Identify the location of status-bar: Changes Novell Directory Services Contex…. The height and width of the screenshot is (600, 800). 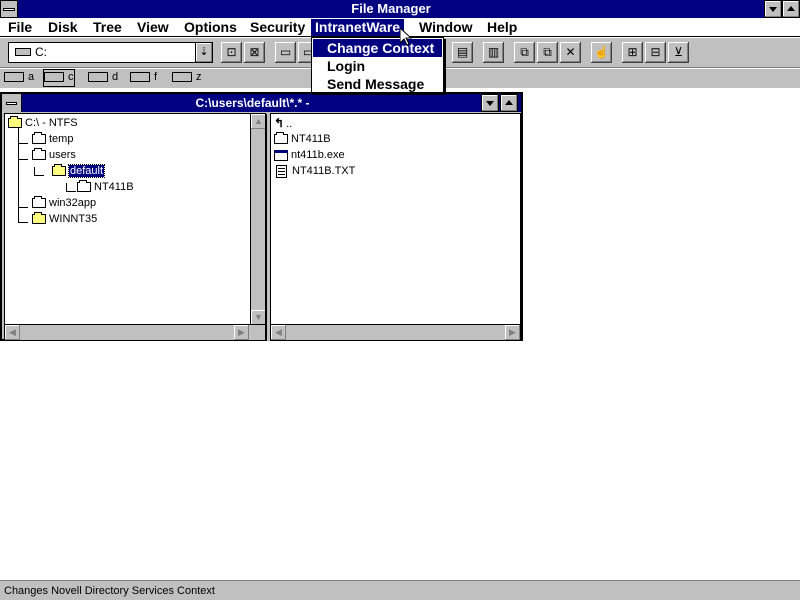
(400, 590).